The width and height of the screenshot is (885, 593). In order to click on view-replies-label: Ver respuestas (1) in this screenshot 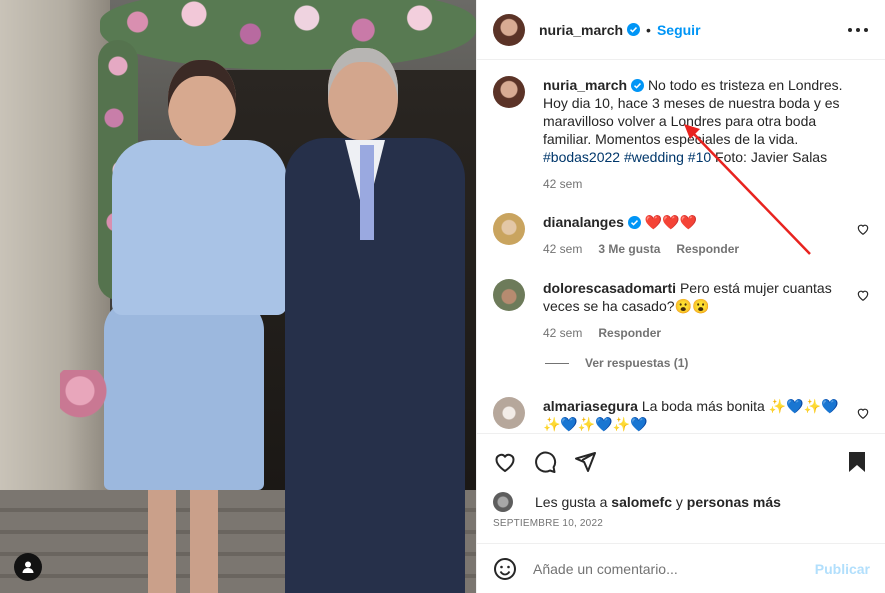, I will do `click(636, 363)`.